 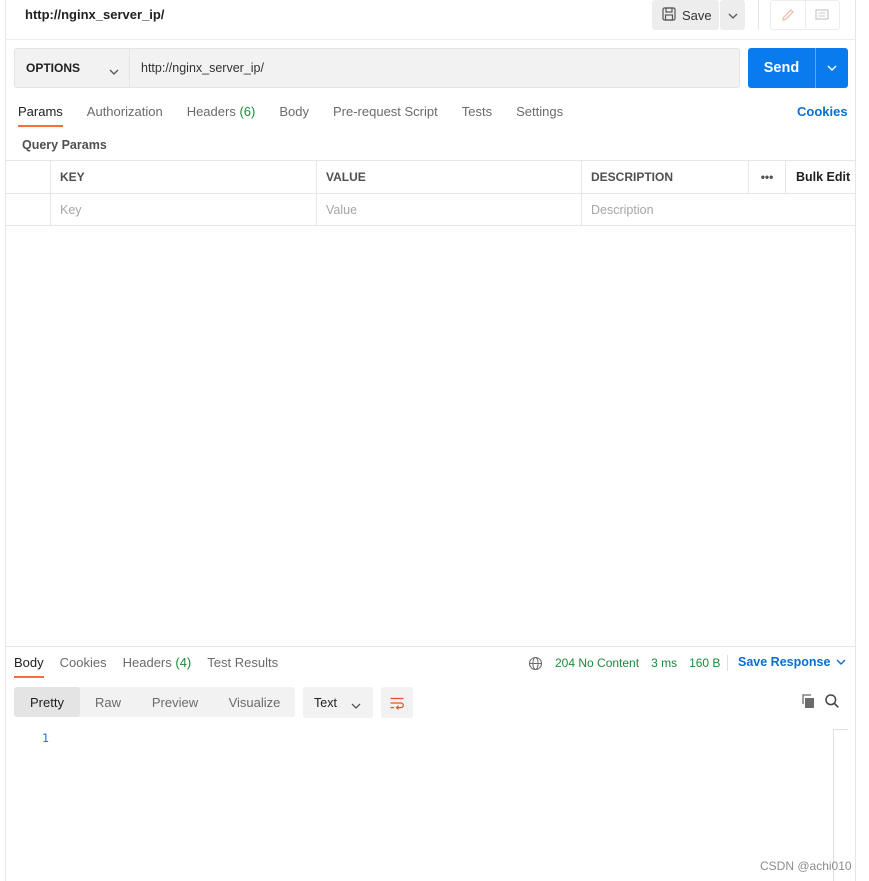 I want to click on table-row: Key Value Description, so click(x=430, y=209).